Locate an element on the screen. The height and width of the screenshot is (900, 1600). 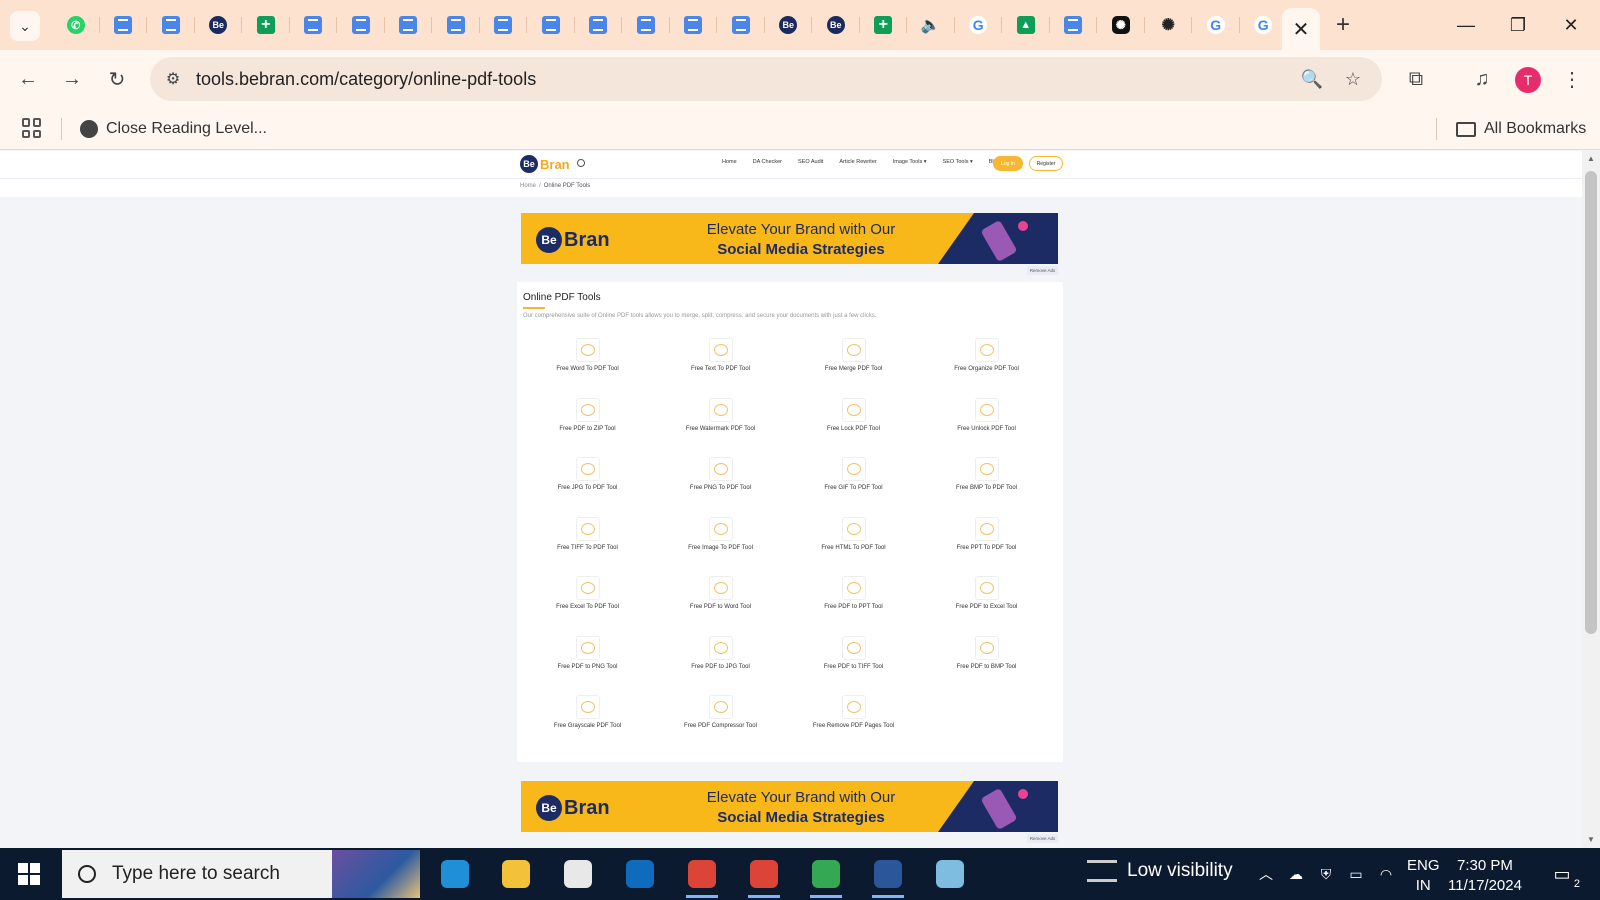
breadcrumb-home: Home is located at coordinates (528, 186).